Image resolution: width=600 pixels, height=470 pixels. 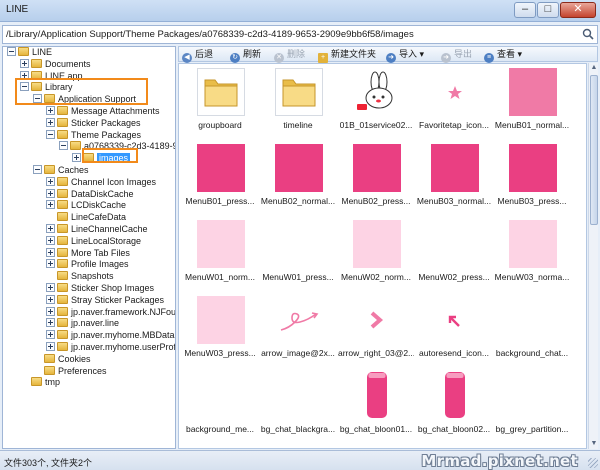 I want to click on scroll-down-icon: ▼, so click(x=594, y=444).